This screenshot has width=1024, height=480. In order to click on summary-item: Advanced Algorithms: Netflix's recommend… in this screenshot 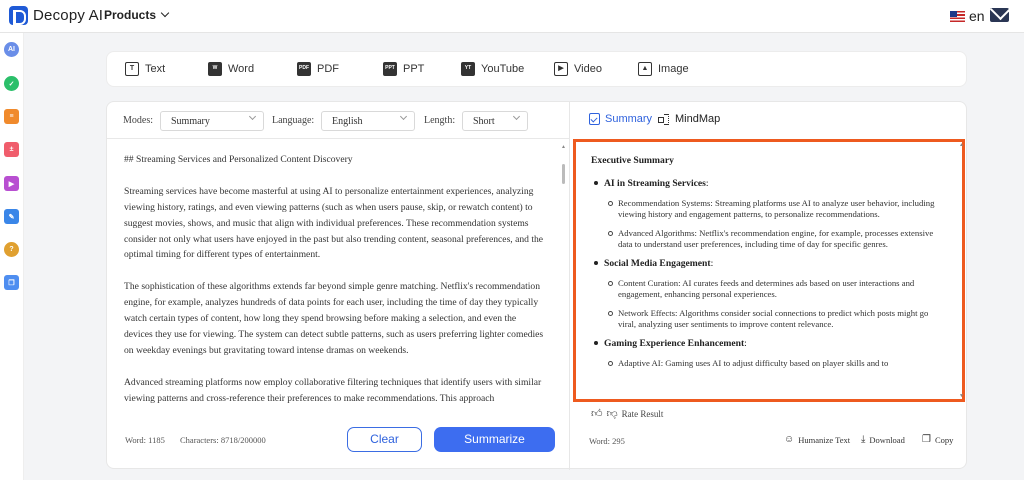, I will do `click(777, 238)`.